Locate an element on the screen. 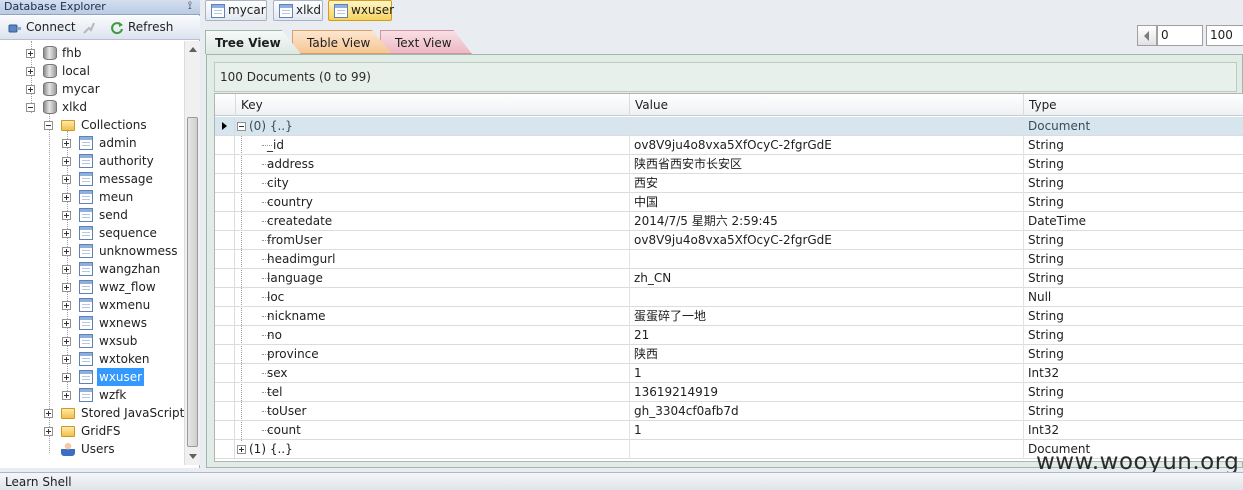 The image size is (1243, 490). table-row-document: (0) {..} Document is located at coordinates (729, 126).